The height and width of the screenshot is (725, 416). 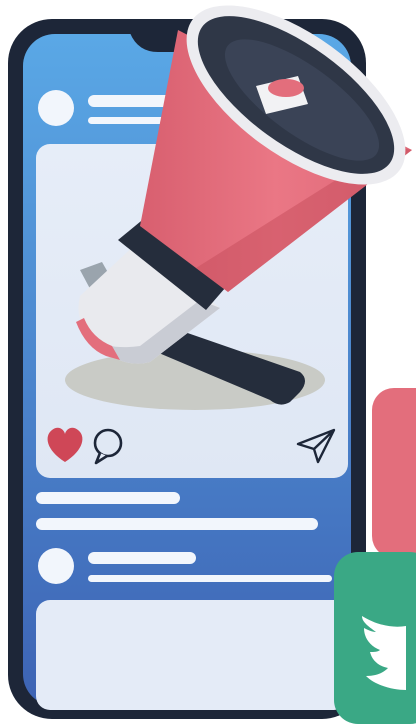 What do you see at coordinates (210, 578) in the screenshot?
I see `subtitle-placeholder` at bounding box center [210, 578].